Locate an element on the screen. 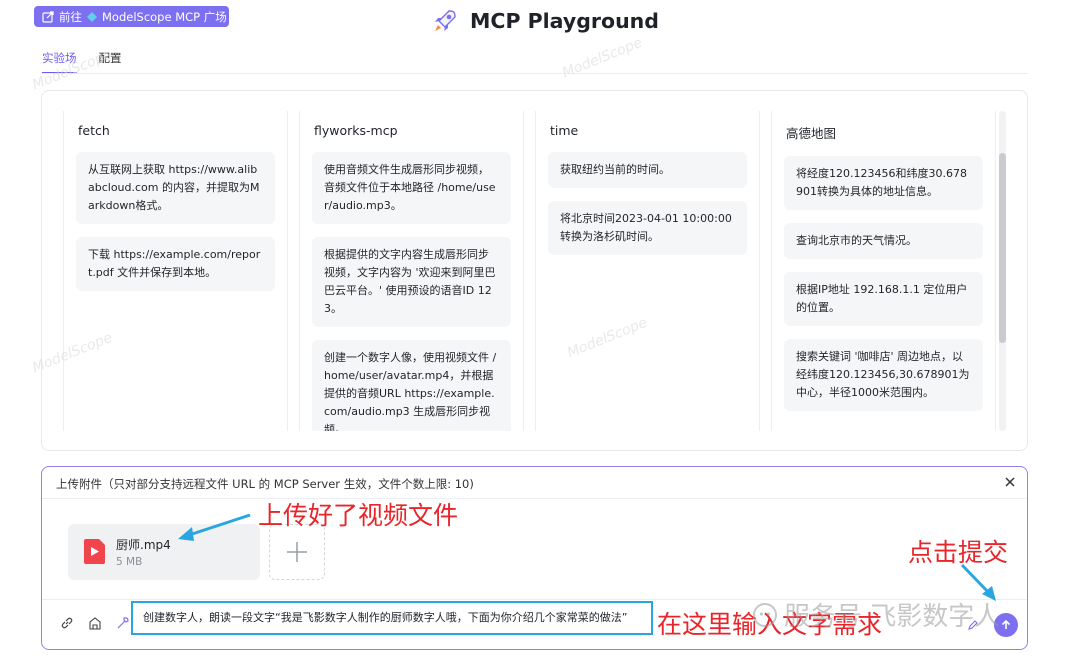  wechat-watermark: 服务号 飞影数字人 is located at coordinates (876, 614).